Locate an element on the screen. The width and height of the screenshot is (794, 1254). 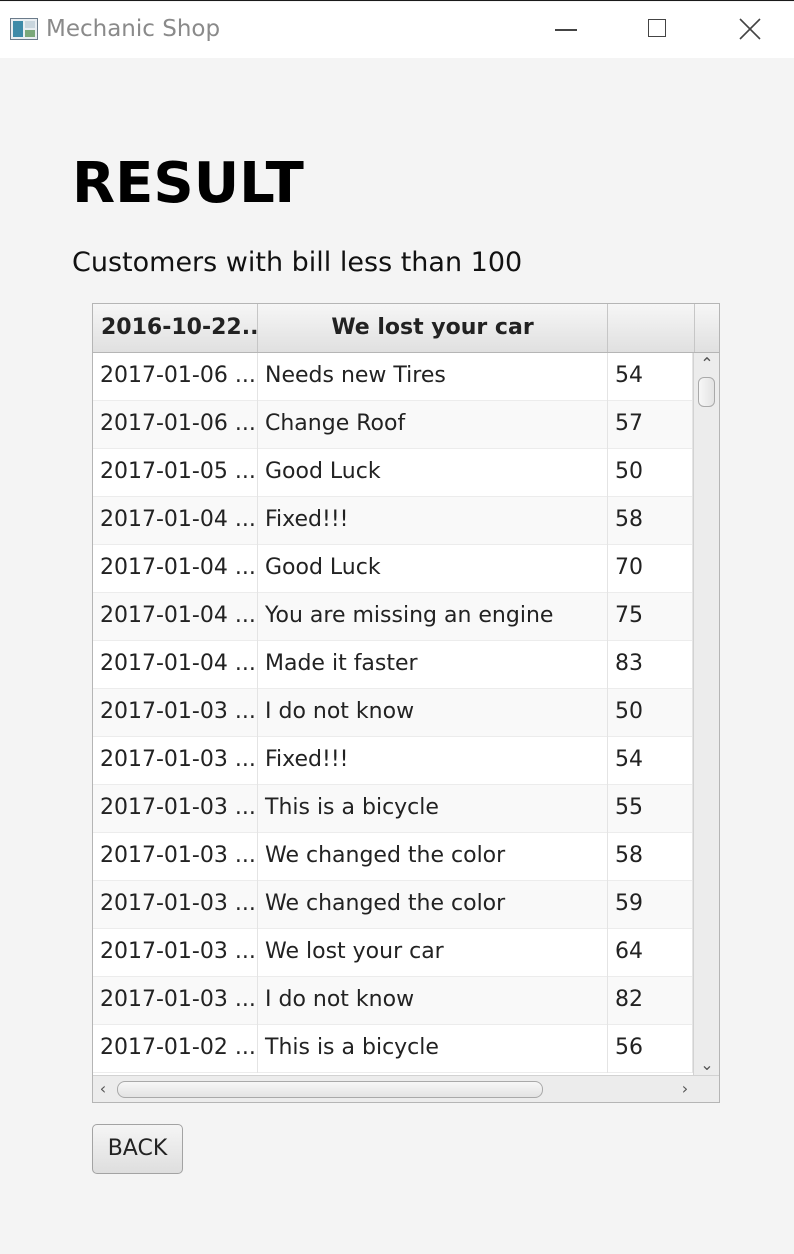
cell-bill: 75 is located at coordinates (650, 617).